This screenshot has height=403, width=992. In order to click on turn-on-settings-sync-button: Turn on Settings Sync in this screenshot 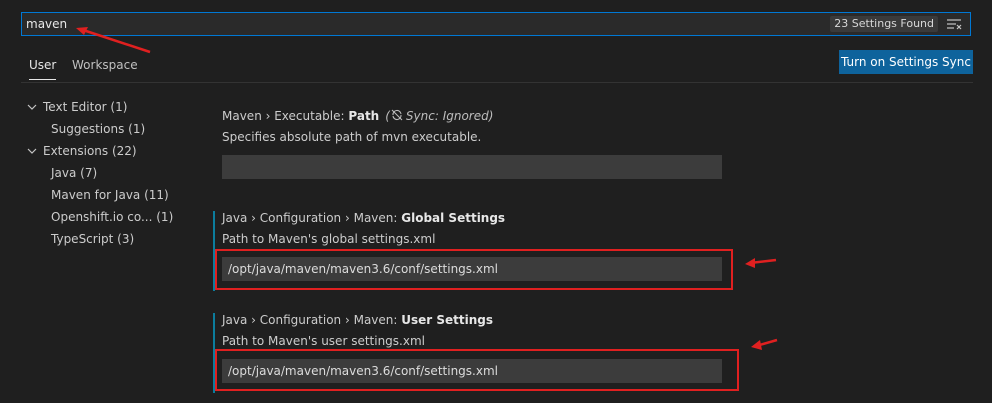, I will do `click(906, 62)`.